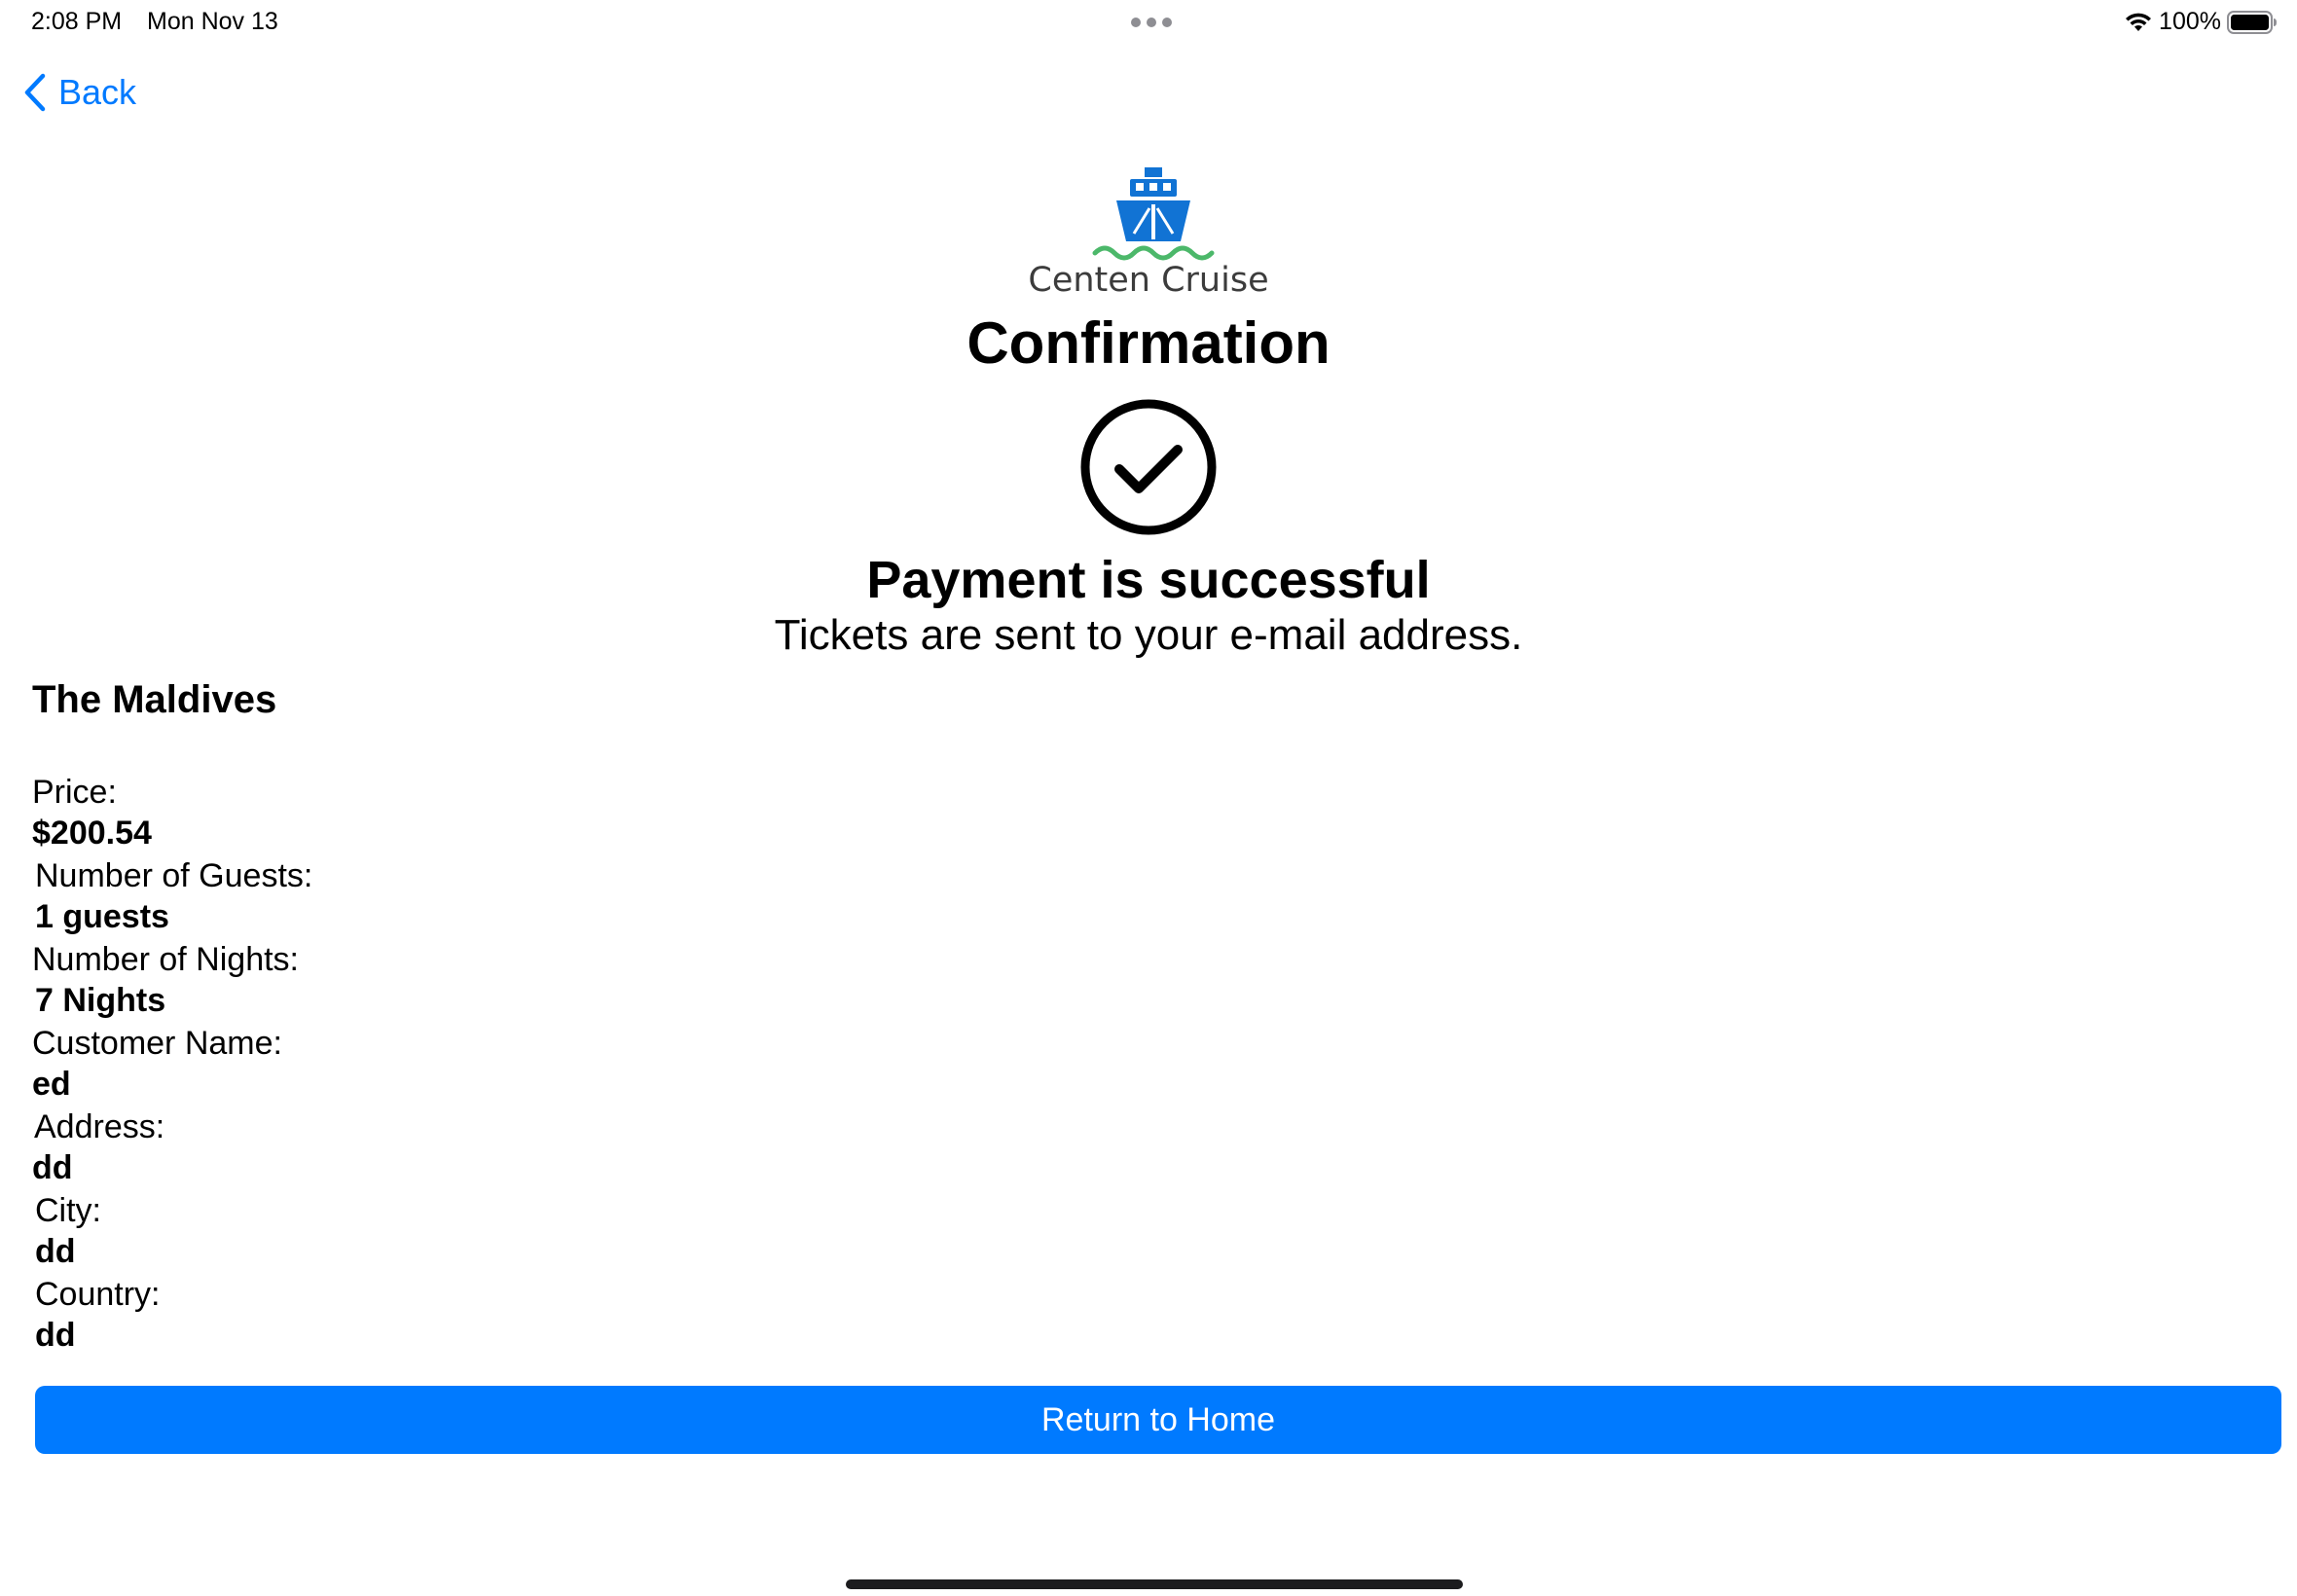 The width and height of the screenshot is (2297, 1596). Describe the element at coordinates (1151, 22) in the screenshot. I see `multitasking-dots-icon` at that location.